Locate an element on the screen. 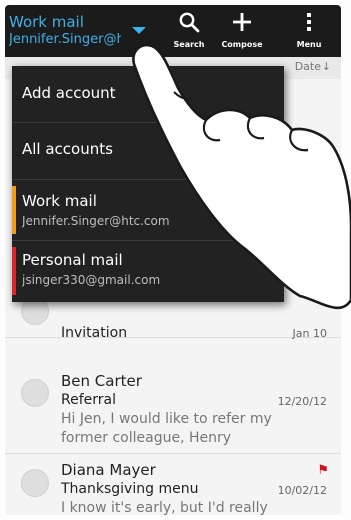 Image resolution: width=351 pixels, height=520 pixels. dropdown-caret-icon is located at coordinates (139, 30).